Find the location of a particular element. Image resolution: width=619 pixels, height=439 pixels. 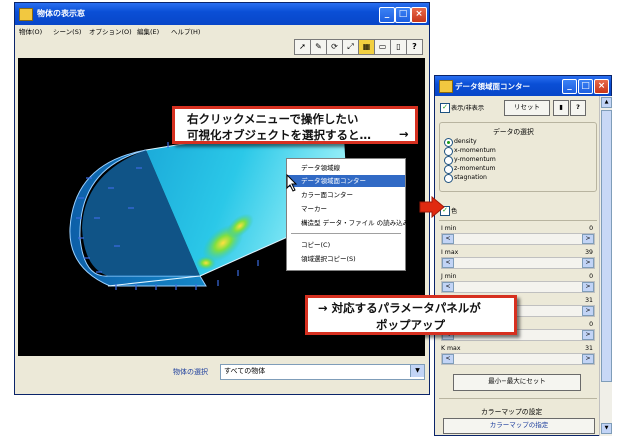

zoom-icon: ⤢ is located at coordinates (350, 47).